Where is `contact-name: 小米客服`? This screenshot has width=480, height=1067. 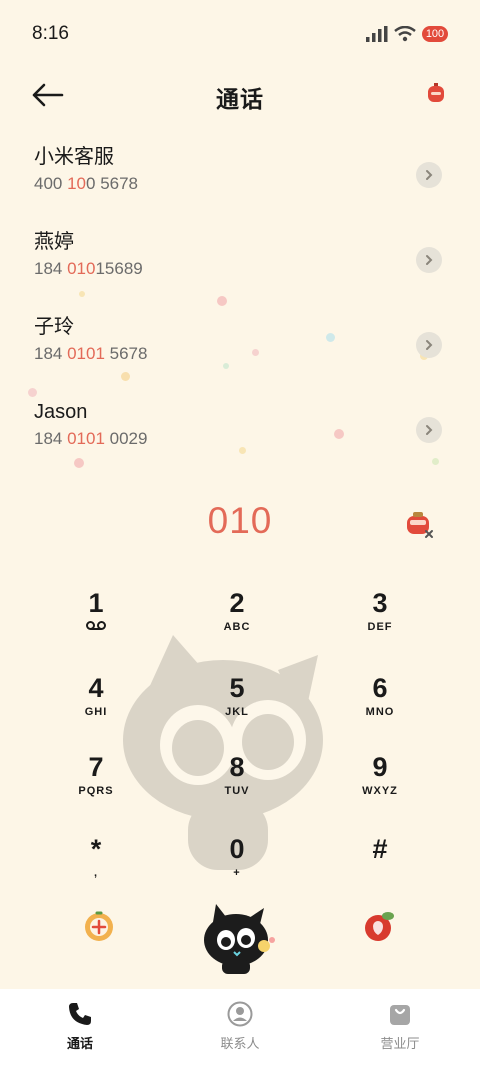
contact-name: 小米客服 is located at coordinates (74, 157).